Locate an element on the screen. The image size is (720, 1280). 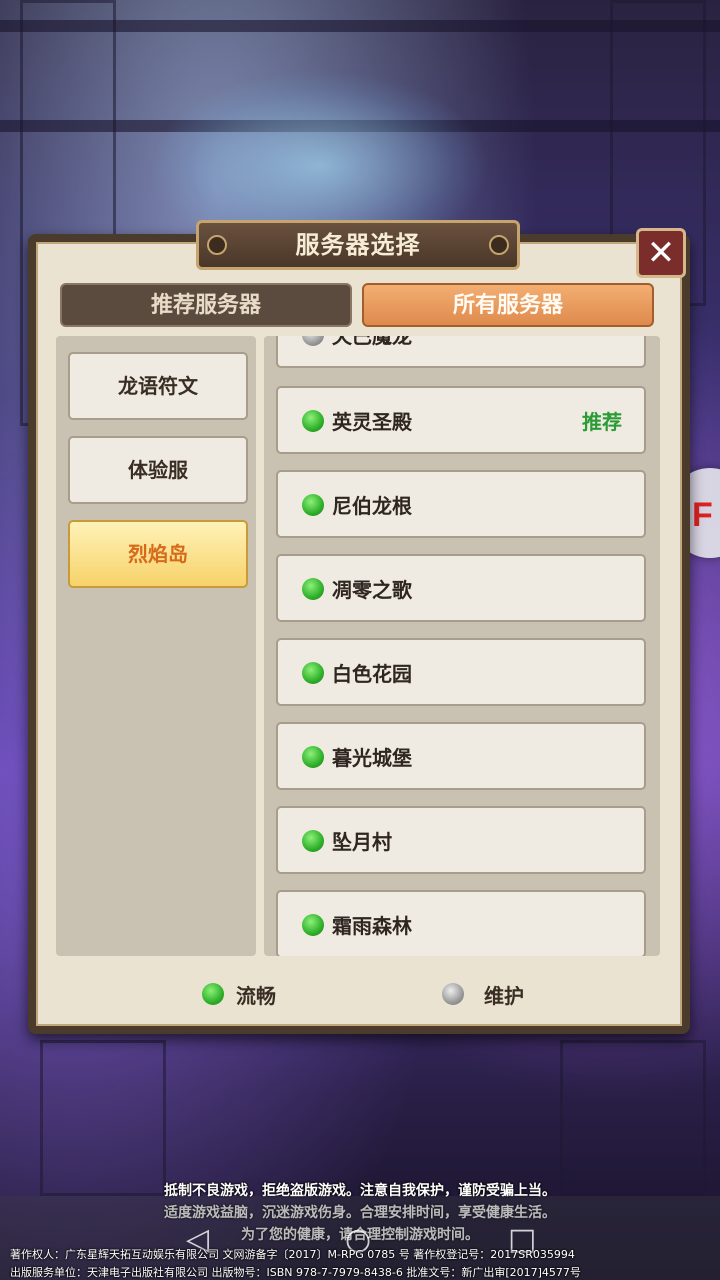
close-button: ✕ is located at coordinates (661, 253).